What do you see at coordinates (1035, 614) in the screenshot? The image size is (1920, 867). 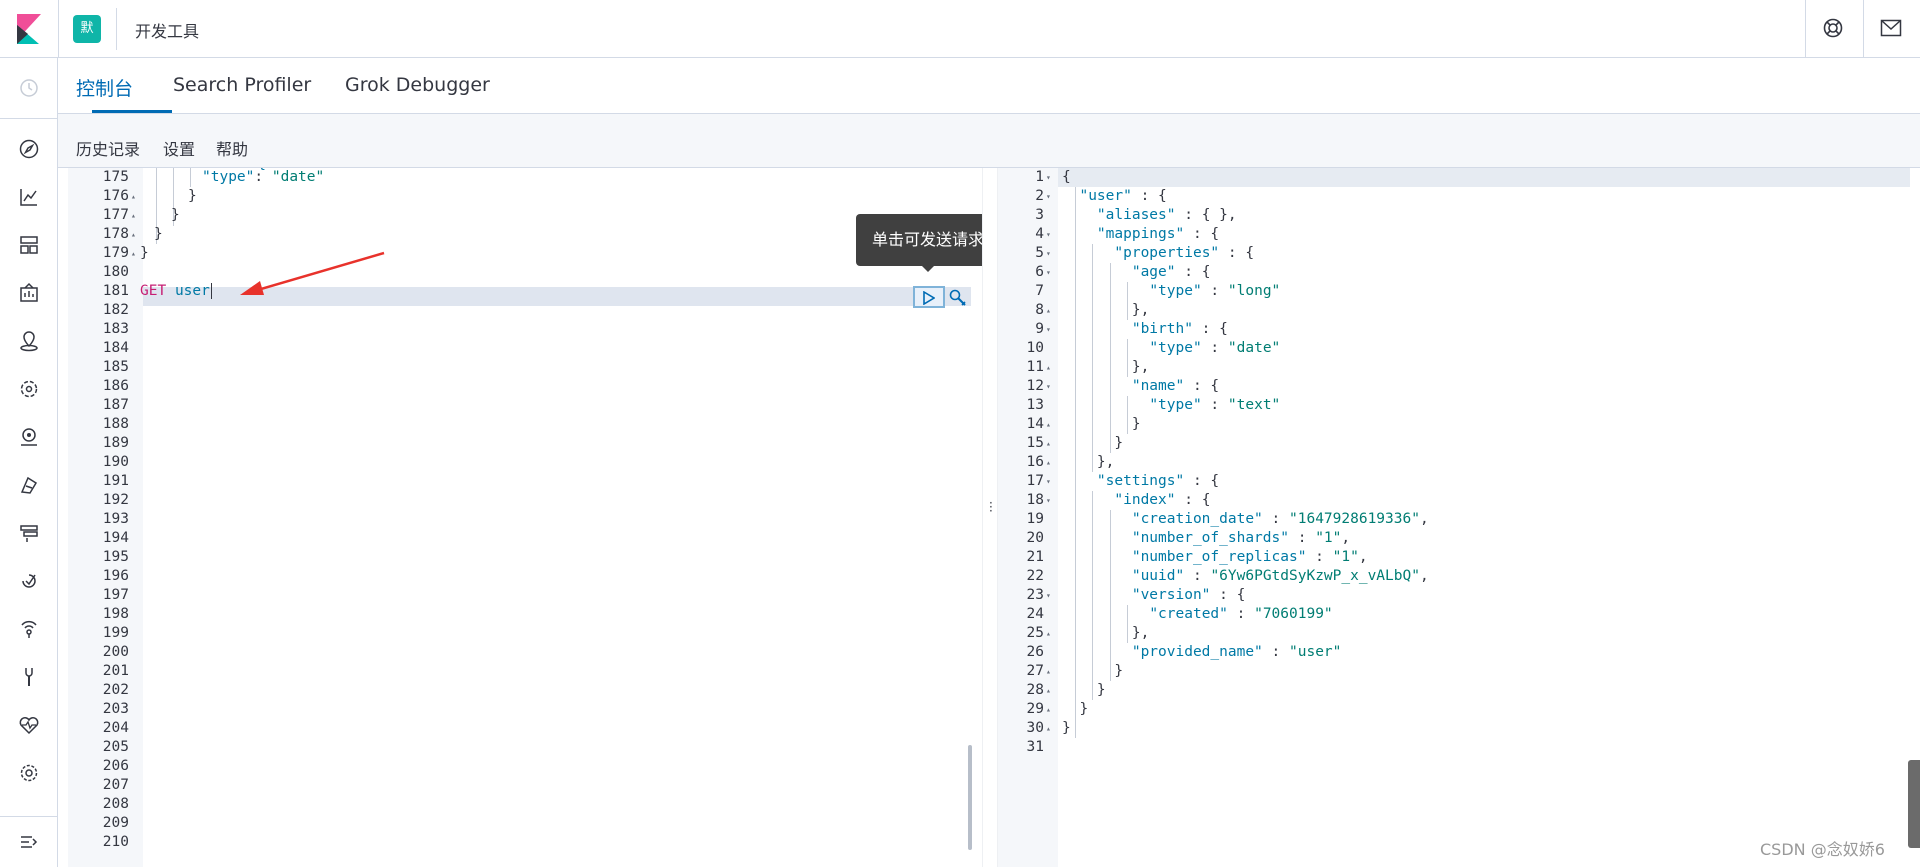 I see `line-number: 24` at bounding box center [1035, 614].